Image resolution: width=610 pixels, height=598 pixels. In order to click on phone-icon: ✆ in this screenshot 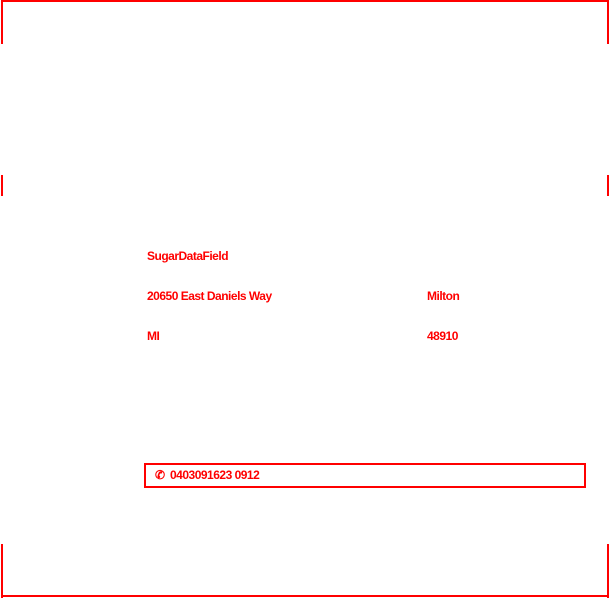, I will do `click(160, 475)`.